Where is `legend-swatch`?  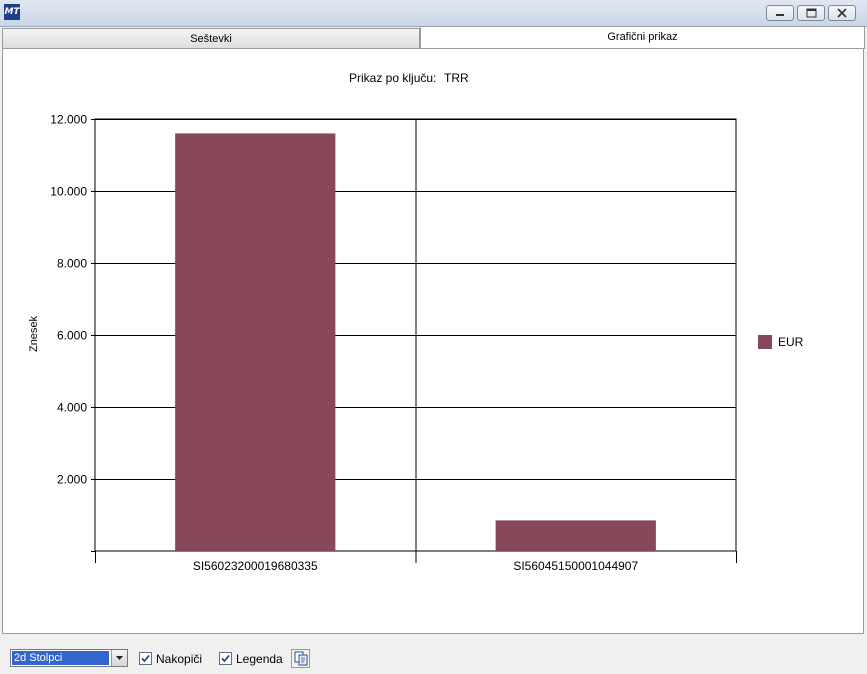 legend-swatch is located at coordinates (765, 342).